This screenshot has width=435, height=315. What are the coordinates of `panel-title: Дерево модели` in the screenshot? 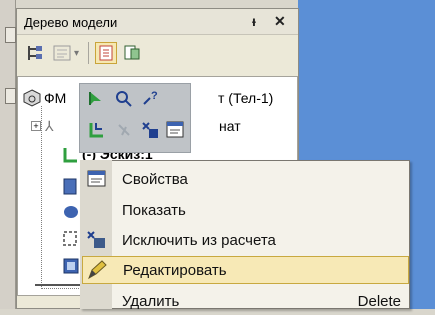 It's located at (71, 22).